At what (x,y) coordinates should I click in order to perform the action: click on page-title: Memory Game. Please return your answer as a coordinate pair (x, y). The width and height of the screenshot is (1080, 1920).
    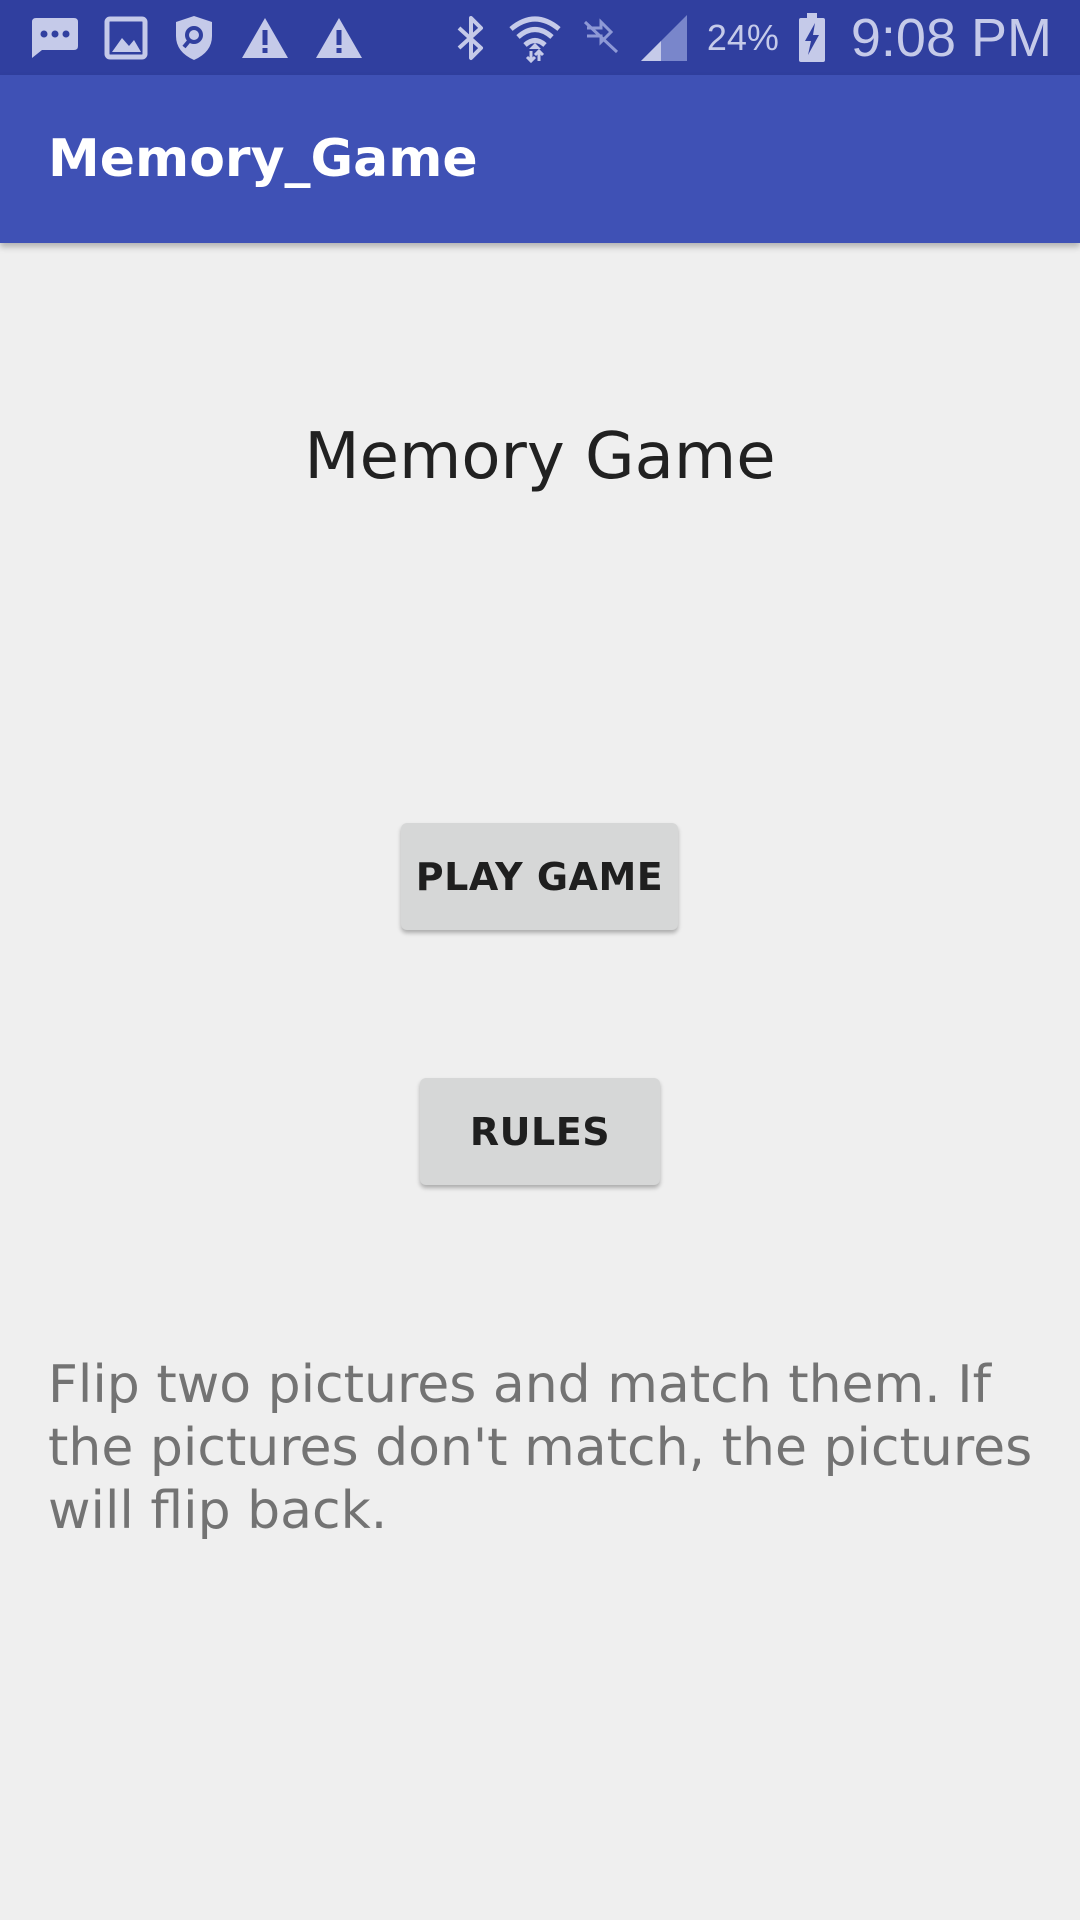
    Looking at the image, I should click on (540, 457).